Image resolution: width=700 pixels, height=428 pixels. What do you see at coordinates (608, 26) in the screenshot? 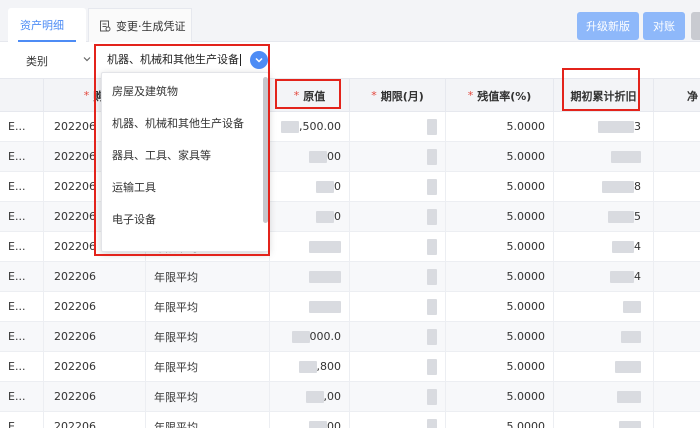
I see `upgrade-button: 升级新版` at bounding box center [608, 26].